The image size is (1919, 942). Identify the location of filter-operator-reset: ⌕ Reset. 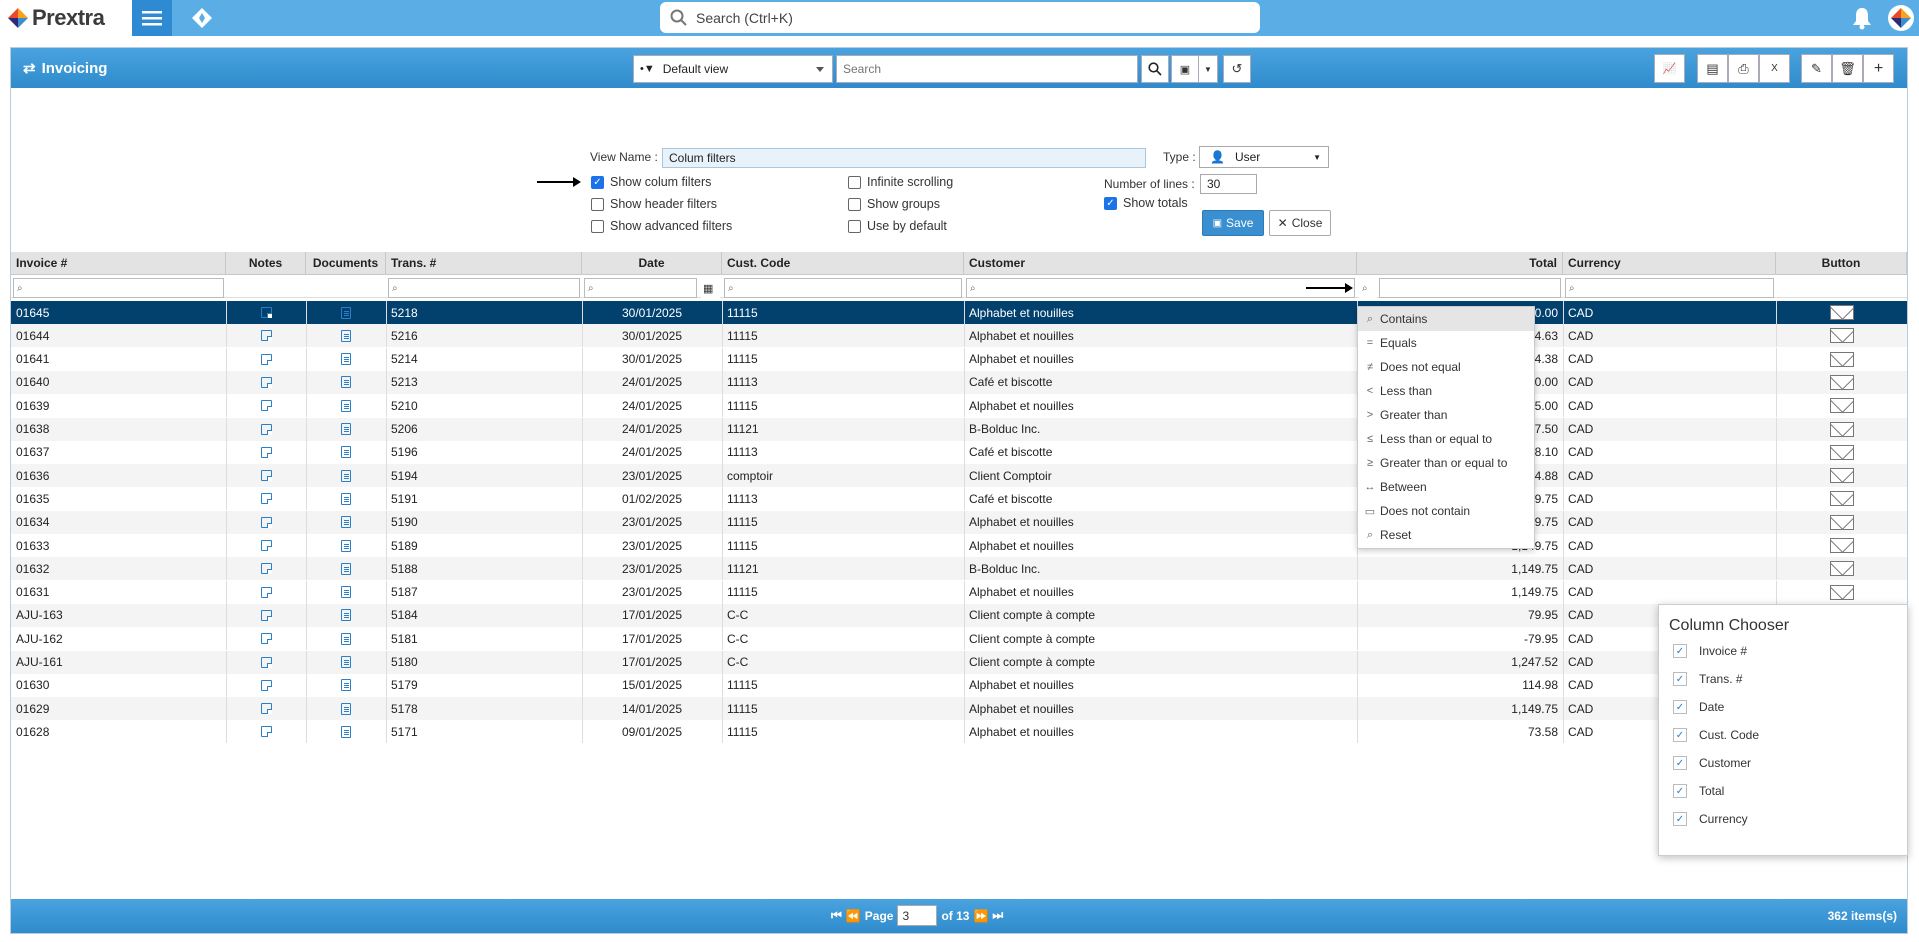
(1446, 535).